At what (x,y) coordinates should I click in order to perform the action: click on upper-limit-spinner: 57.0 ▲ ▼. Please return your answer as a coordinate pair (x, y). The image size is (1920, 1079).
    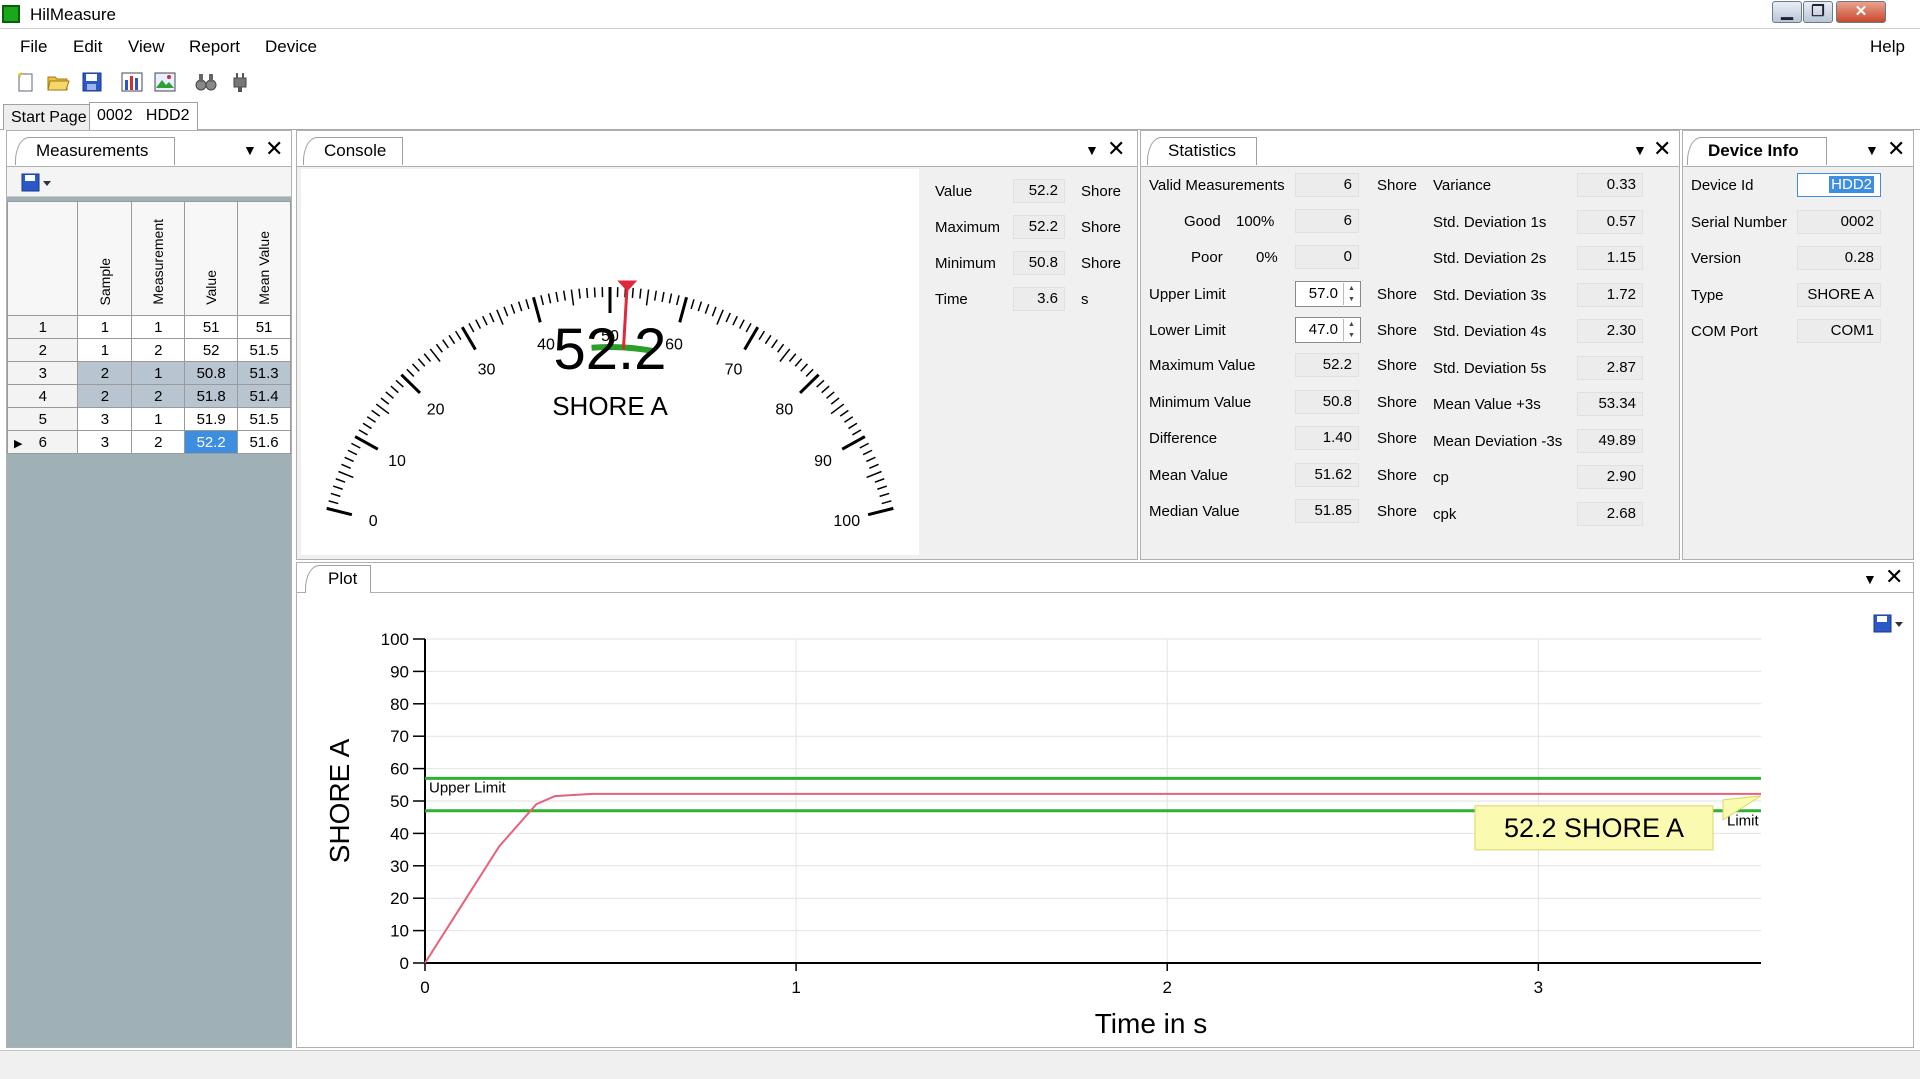
    Looking at the image, I should click on (1328, 294).